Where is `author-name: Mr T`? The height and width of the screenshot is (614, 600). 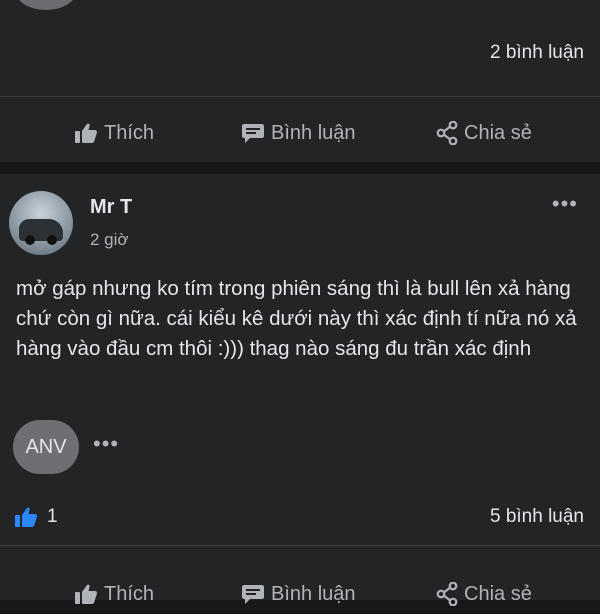
author-name: Mr T is located at coordinates (111, 207).